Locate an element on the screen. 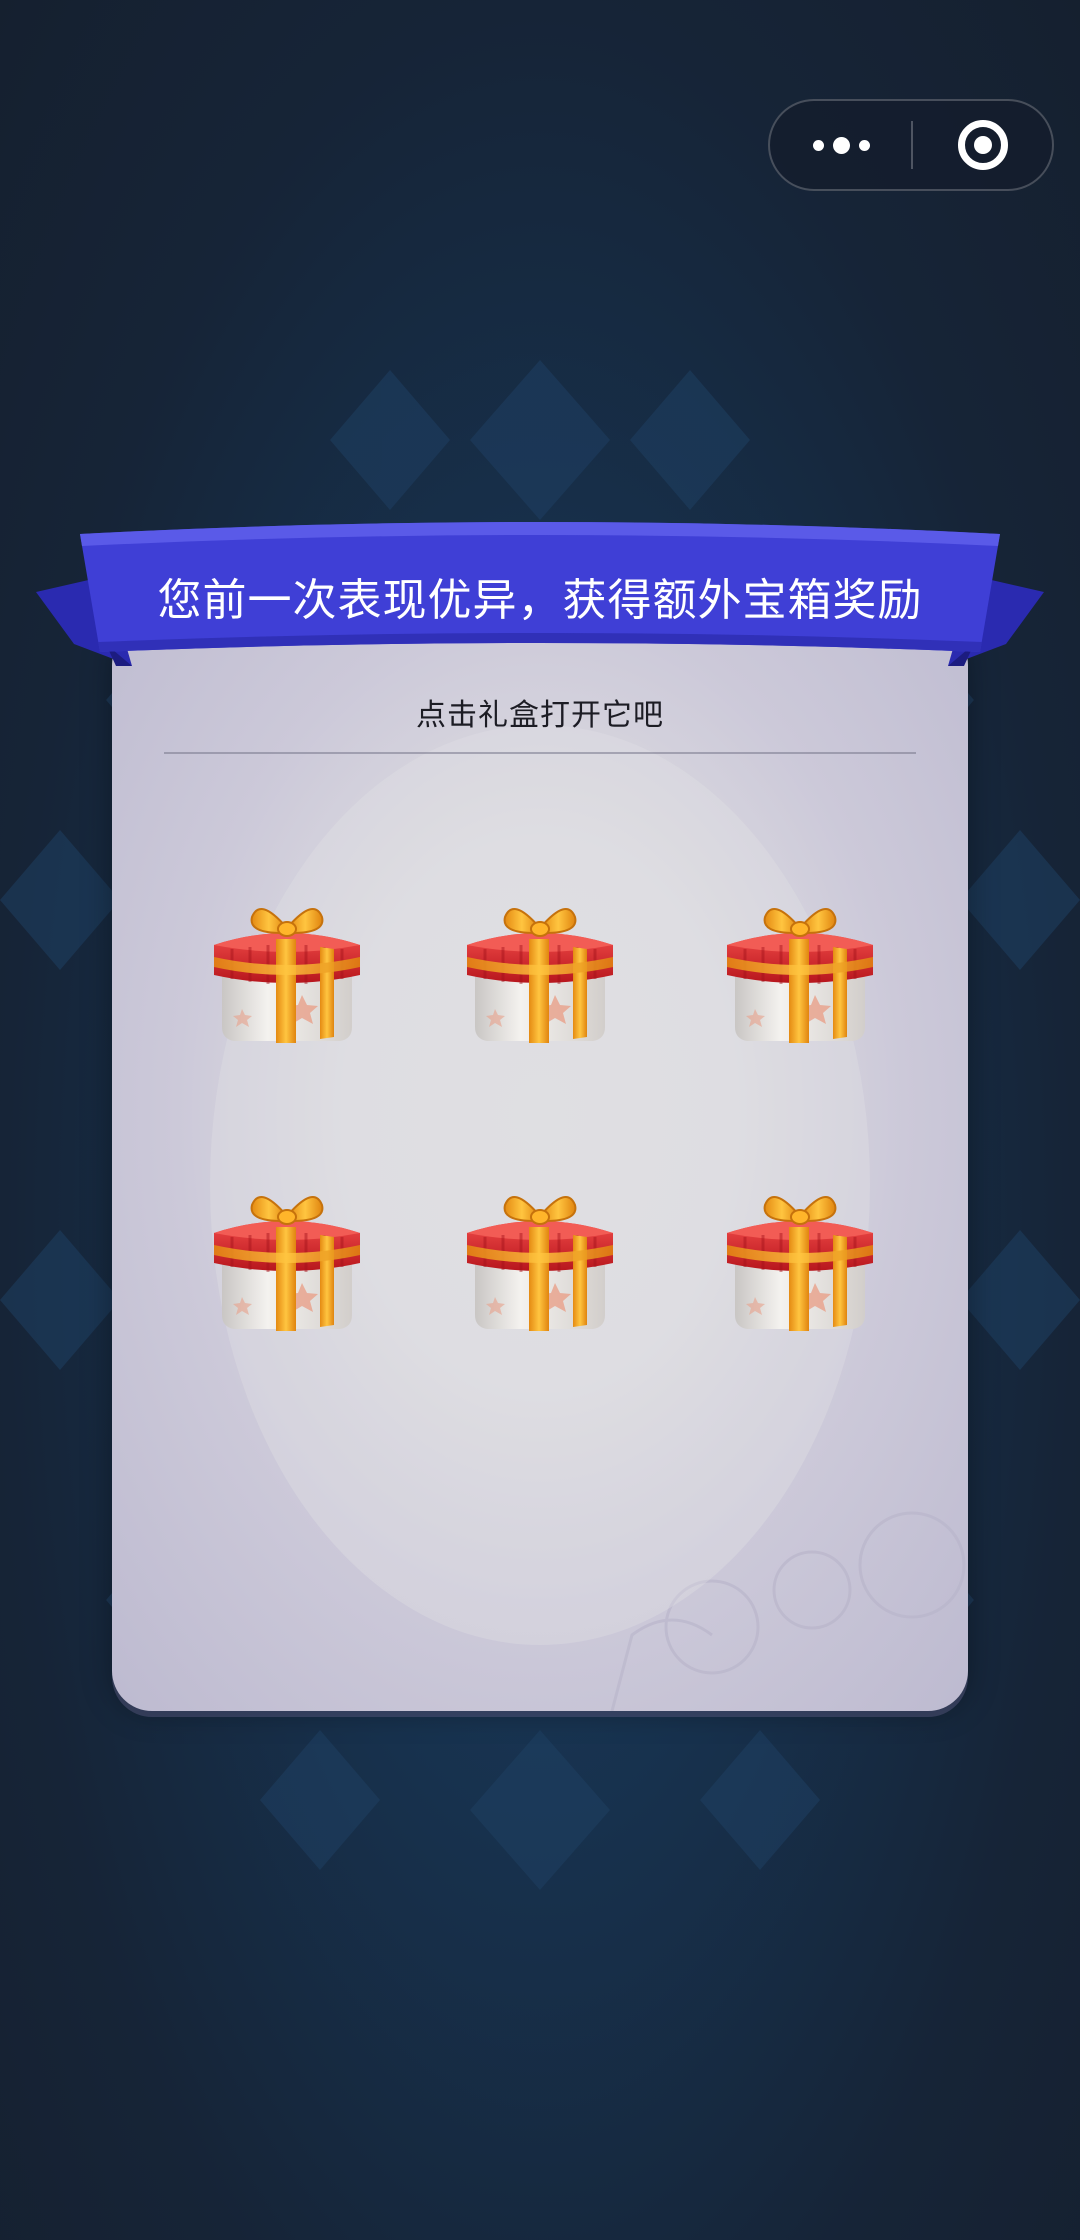 The height and width of the screenshot is (2240, 1080). more-button is located at coordinates (841, 145).